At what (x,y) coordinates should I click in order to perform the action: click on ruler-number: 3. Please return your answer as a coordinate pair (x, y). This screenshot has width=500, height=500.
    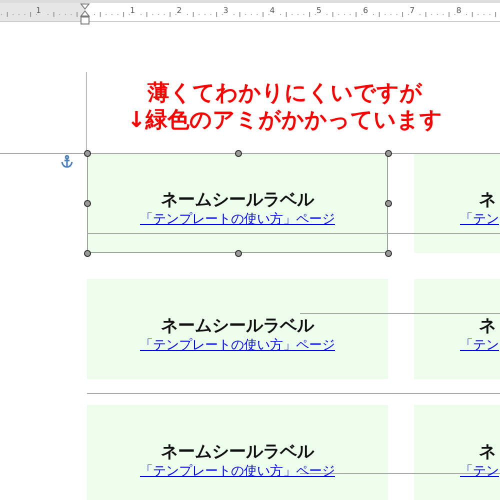
    Looking at the image, I should click on (225, 10).